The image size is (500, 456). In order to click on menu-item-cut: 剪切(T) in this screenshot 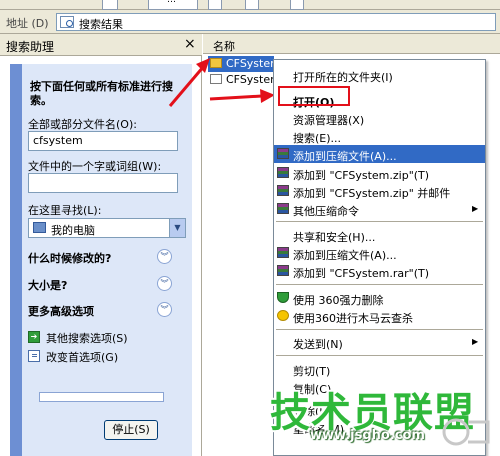, I will do `click(379, 369)`.